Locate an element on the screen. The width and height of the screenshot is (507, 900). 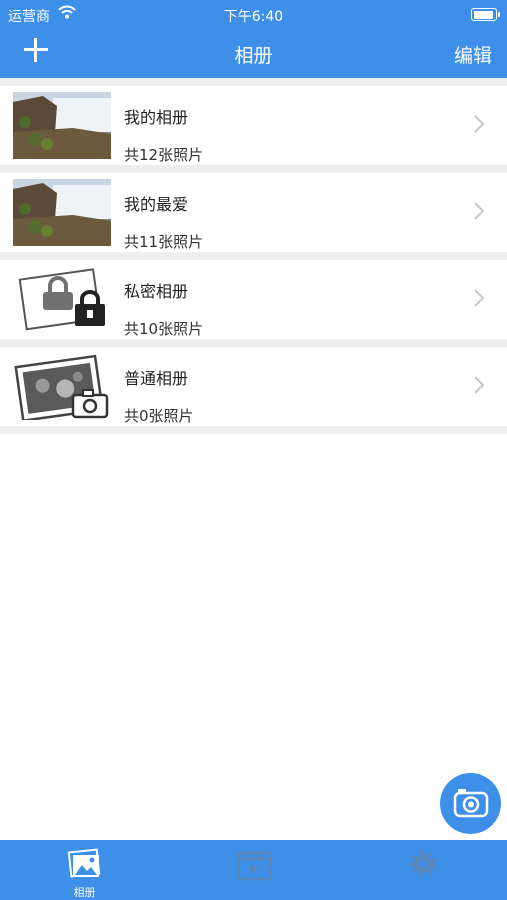
video-icon is located at coordinates (254, 866).